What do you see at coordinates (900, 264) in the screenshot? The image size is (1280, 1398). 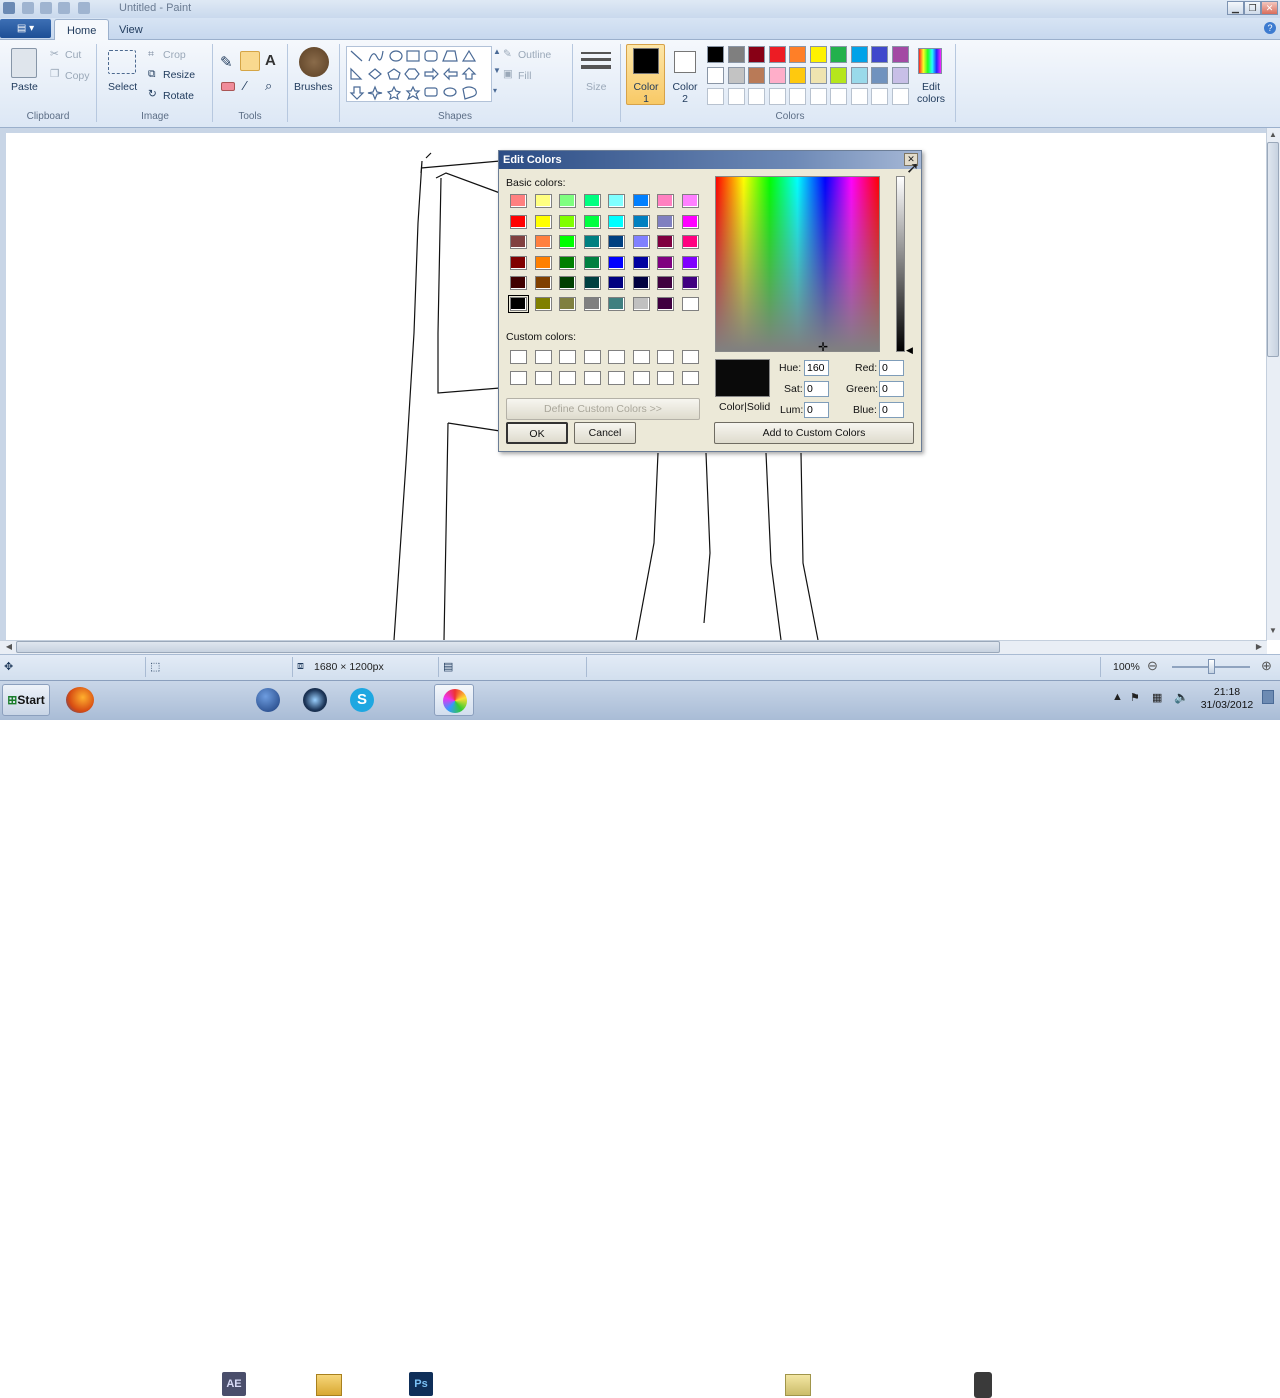 I see `luminosity-slider` at bounding box center [900, 264].